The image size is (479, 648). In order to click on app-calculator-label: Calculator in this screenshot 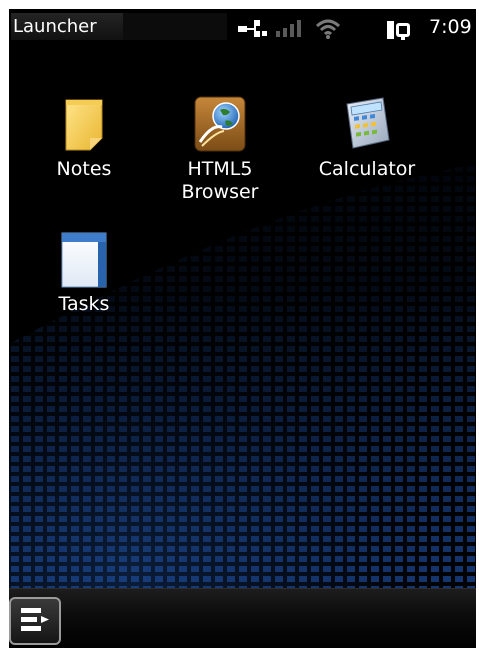, I will do `click(367, 169)`.